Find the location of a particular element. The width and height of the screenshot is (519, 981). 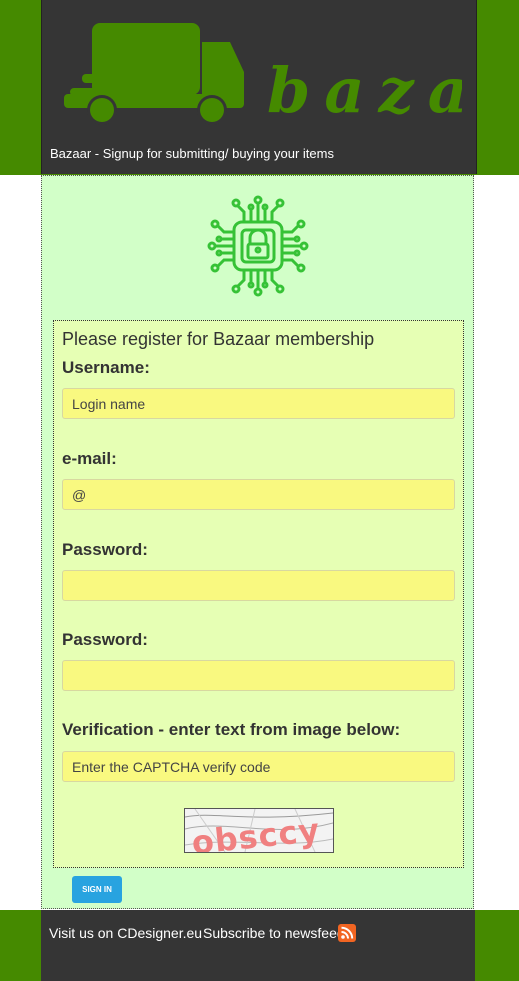

visit-link: Visit us on CDesigner.eu is located at coordinates (125, 933).